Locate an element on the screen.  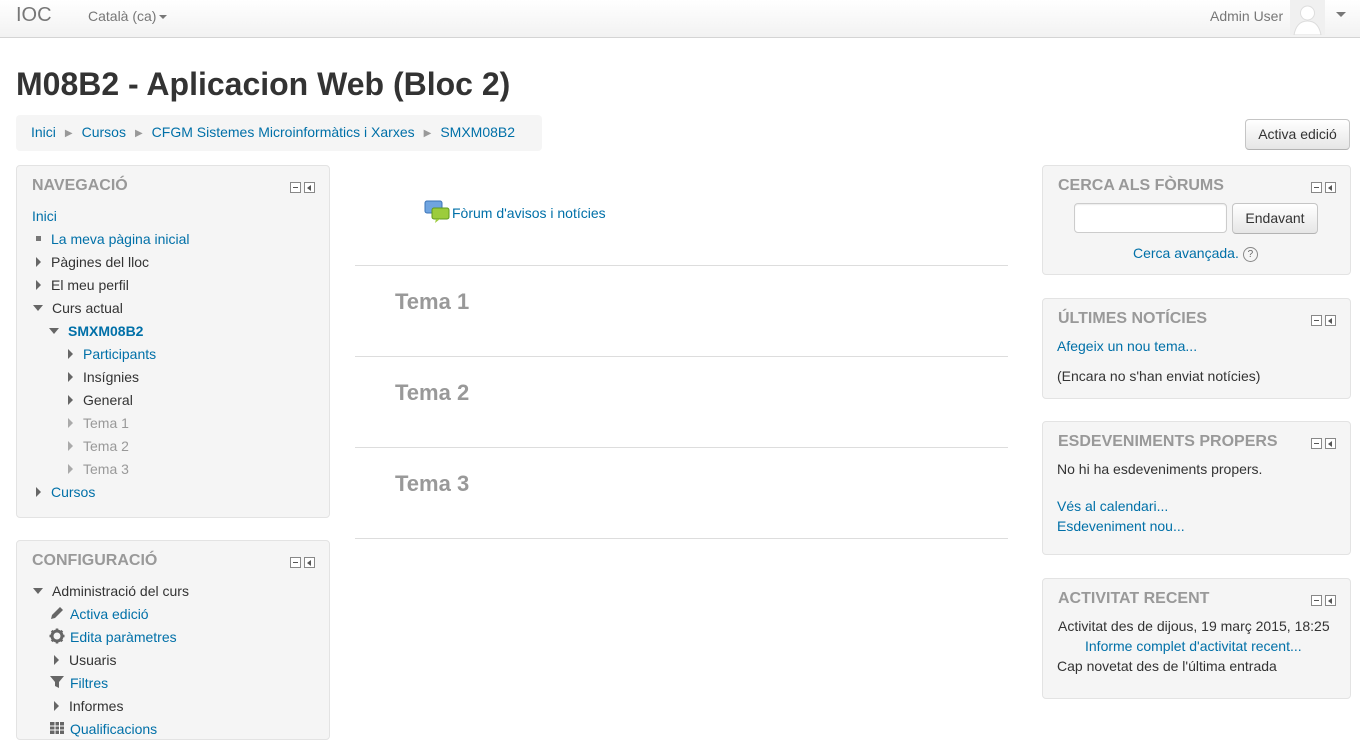
settings-item-reports: Informes is located at coordinates (88, 706).